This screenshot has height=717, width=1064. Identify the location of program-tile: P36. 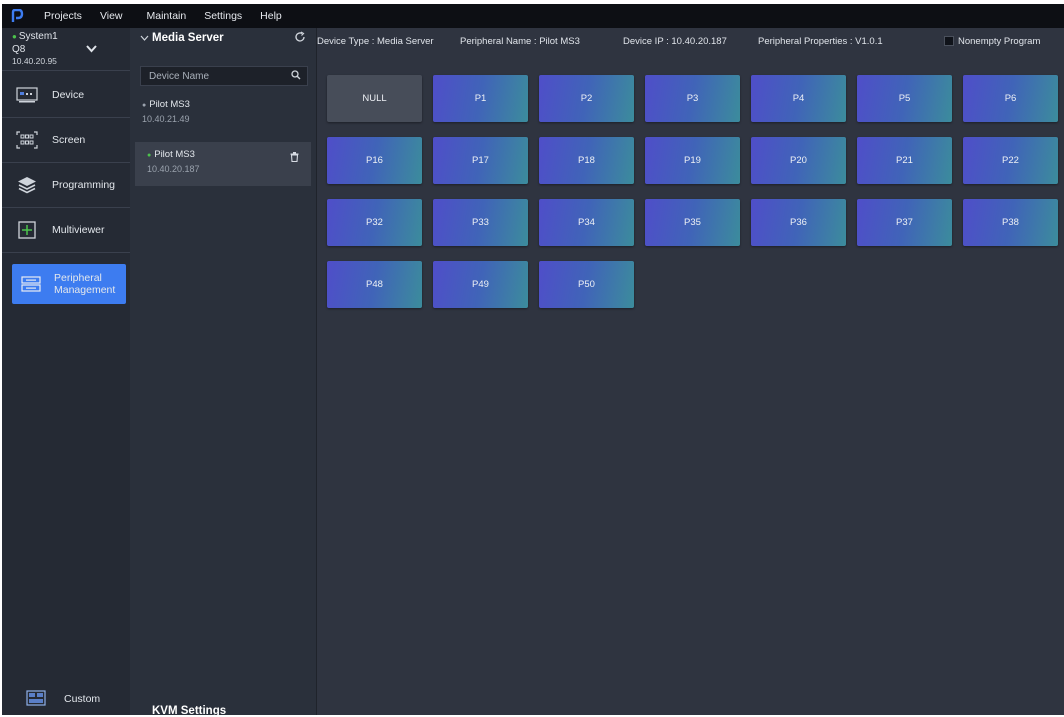
(798, 222).